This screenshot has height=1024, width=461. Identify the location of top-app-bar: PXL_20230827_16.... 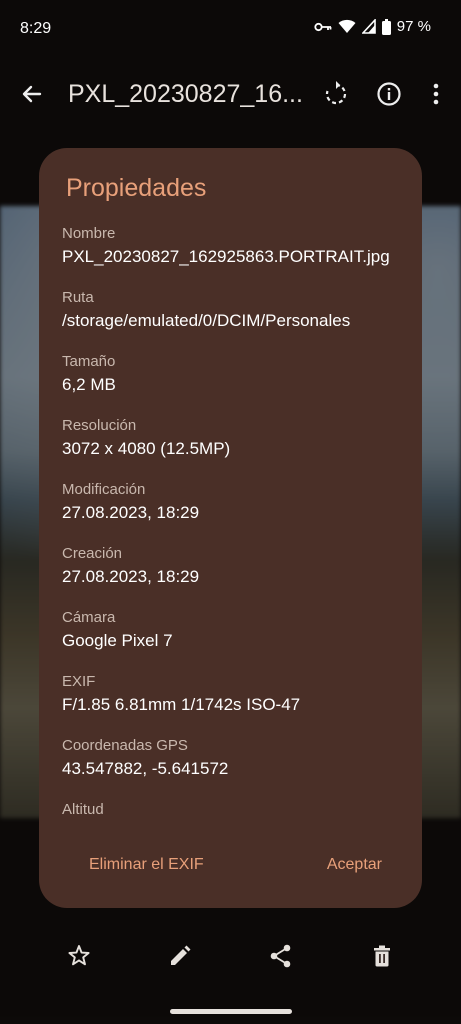
(230, 96).